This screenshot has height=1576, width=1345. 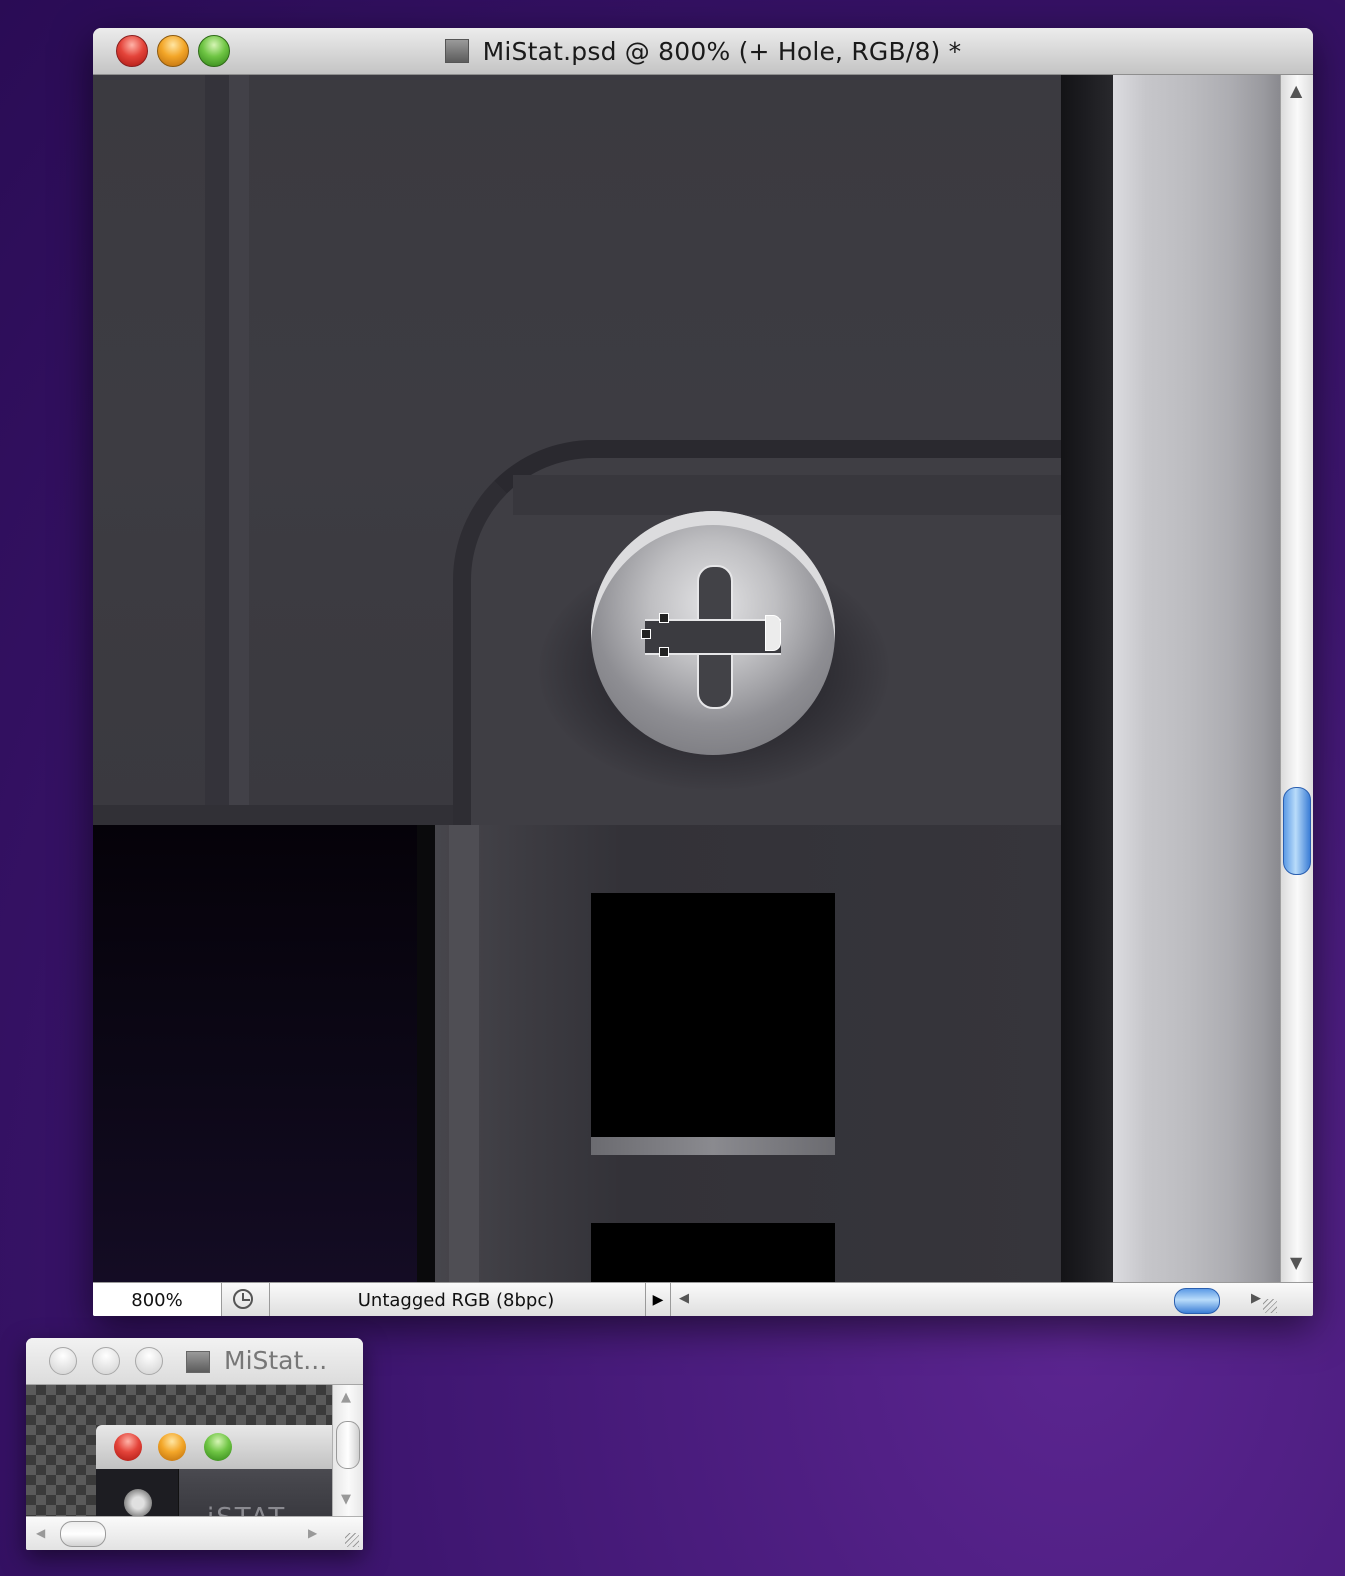 I want to click on left-stripe-light, so click(x=239, y=445).